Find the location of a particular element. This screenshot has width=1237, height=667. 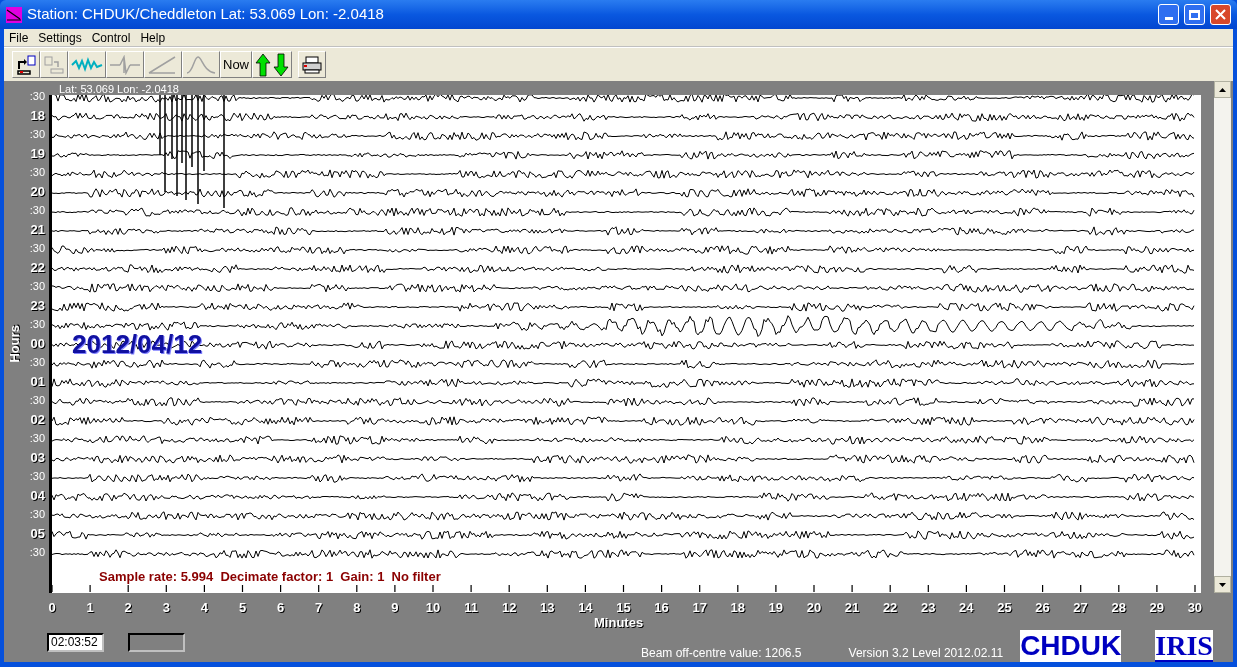

filter-icon is located at coordinates (125, 64).